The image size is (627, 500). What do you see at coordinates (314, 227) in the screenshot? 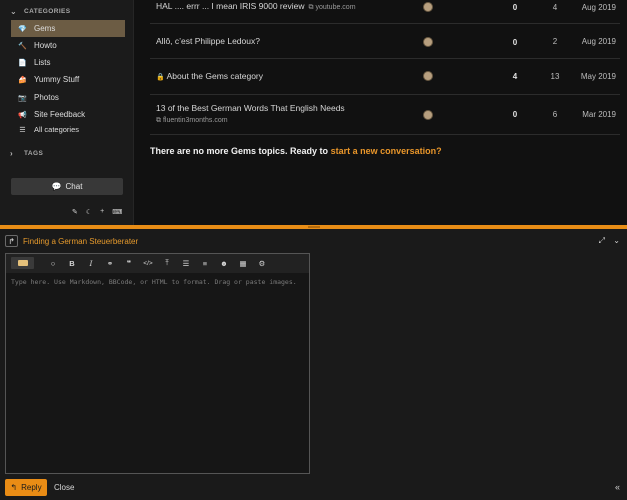
I see `grip-handle-icon` at bounding box center [314, 227].